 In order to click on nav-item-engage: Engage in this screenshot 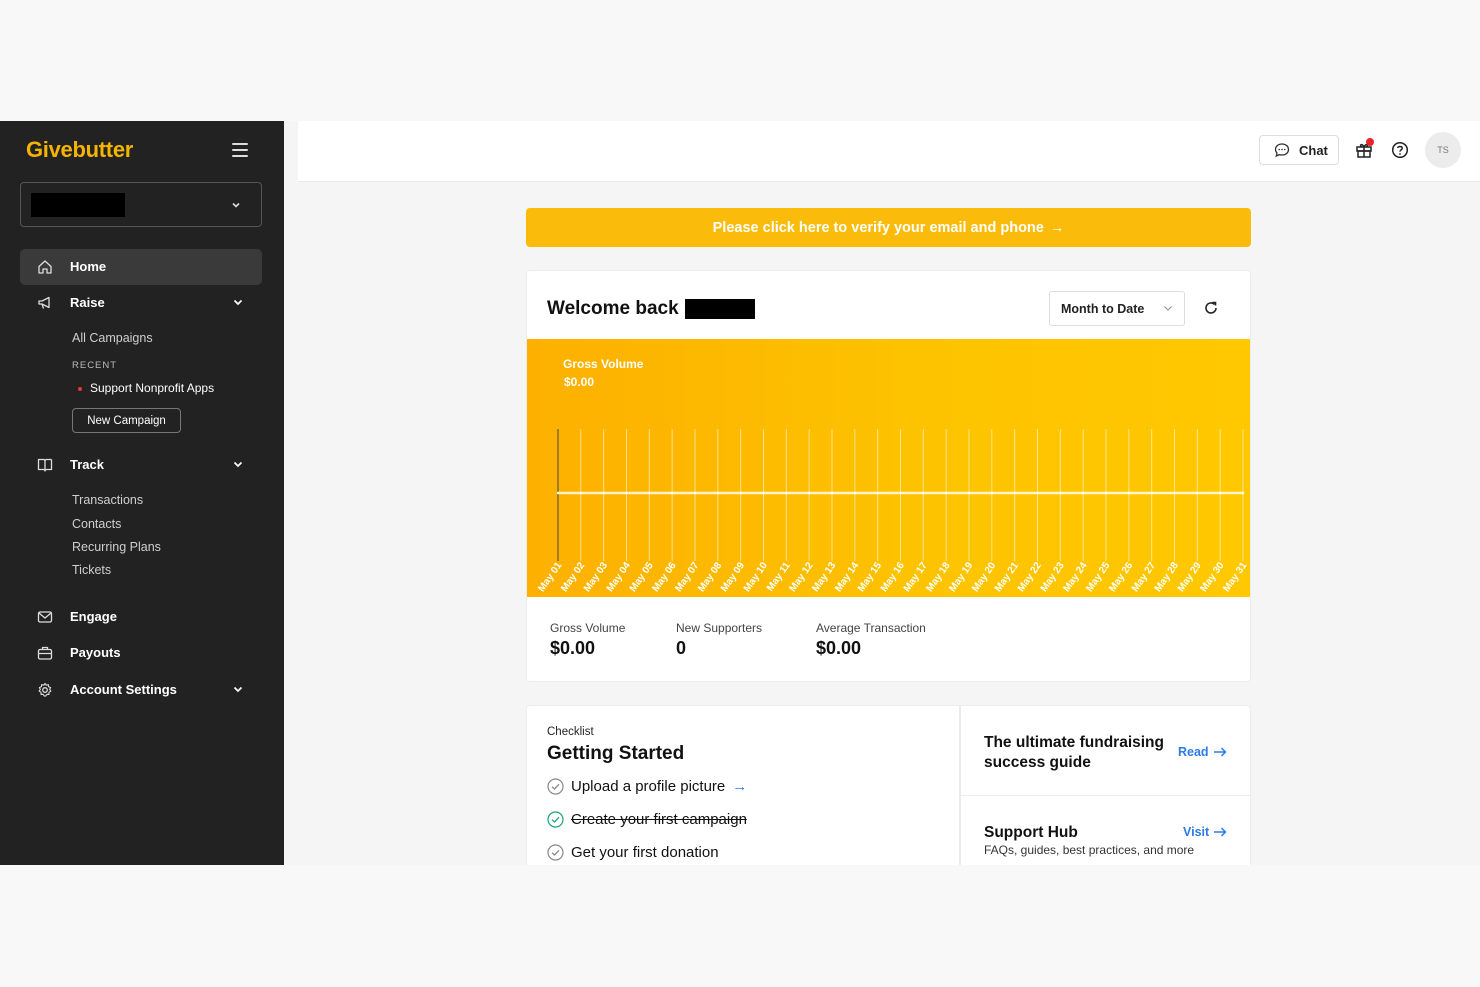, I will do `click(141, 617)`.